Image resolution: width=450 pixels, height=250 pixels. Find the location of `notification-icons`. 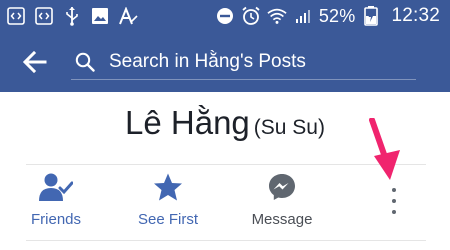

notification-icons is located at coordinates (69, 16).